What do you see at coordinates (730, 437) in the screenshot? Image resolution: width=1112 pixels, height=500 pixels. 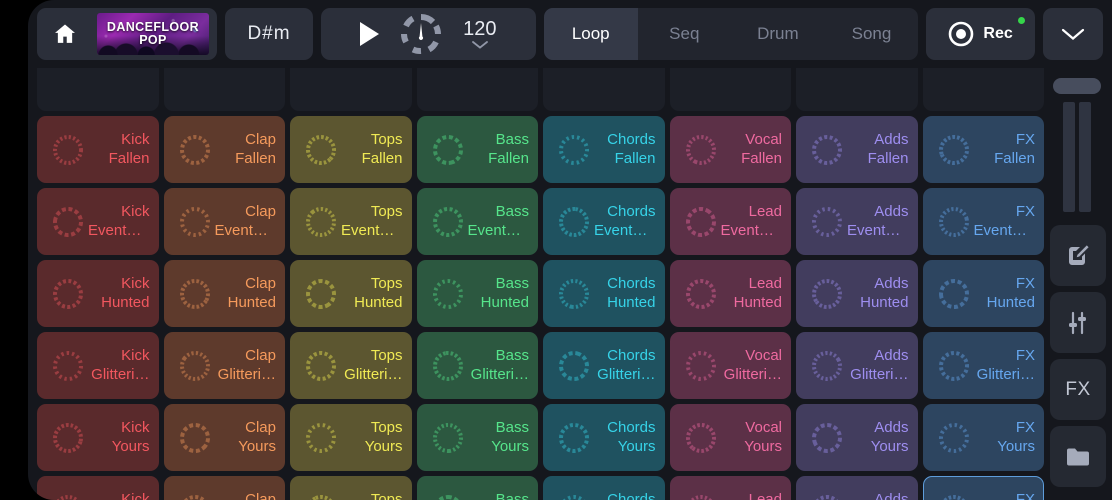 I see `clip-cell: Vocal Yours` at bounding box center [730, 437].